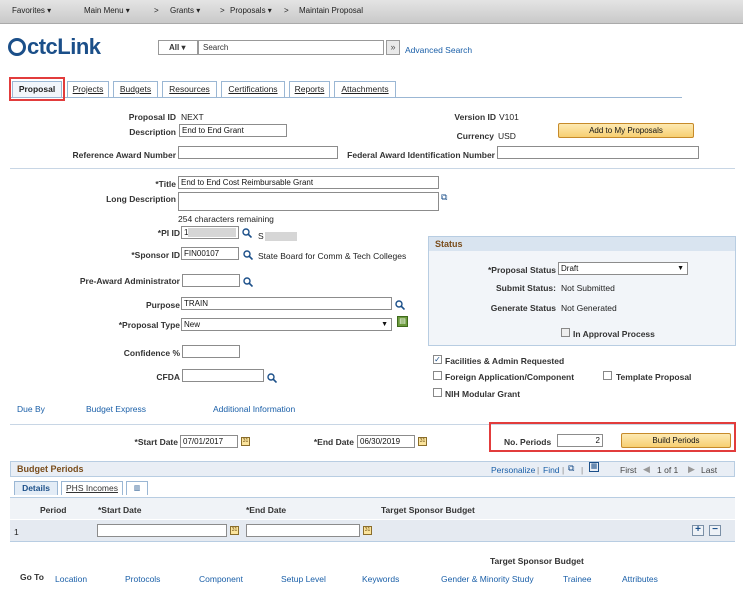 The width and height of the screenshot is (743, 591). What do you see at coordinates (107, 10) in the screenshot?
I see `main-menu: Main Menu ▾` at bounding box center [107, 10].